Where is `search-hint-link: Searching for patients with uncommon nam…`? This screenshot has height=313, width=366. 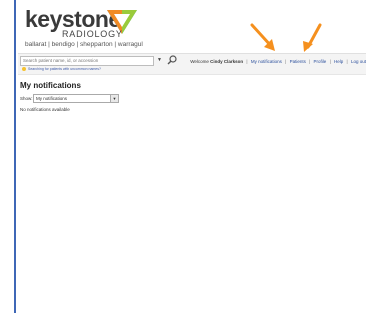 search-hint-link: Searching for patients with uncommon nam… is located at coordinates (61, 69).